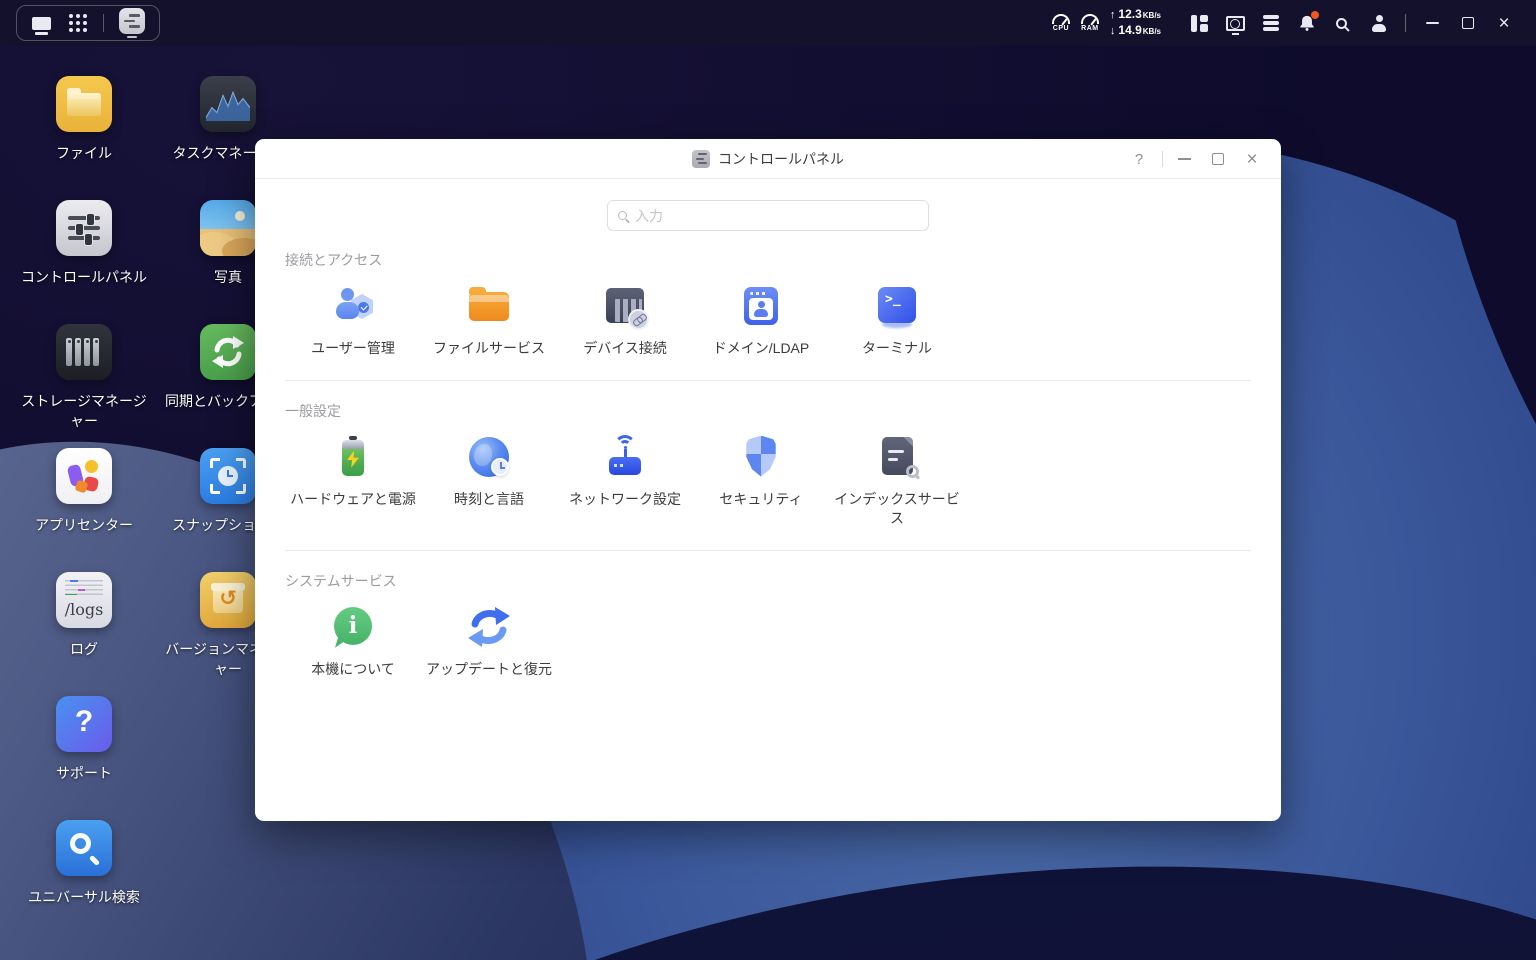  Describe the element at coordinates (1184, 159) in the screenshot. I see `minimize-button` at that location.